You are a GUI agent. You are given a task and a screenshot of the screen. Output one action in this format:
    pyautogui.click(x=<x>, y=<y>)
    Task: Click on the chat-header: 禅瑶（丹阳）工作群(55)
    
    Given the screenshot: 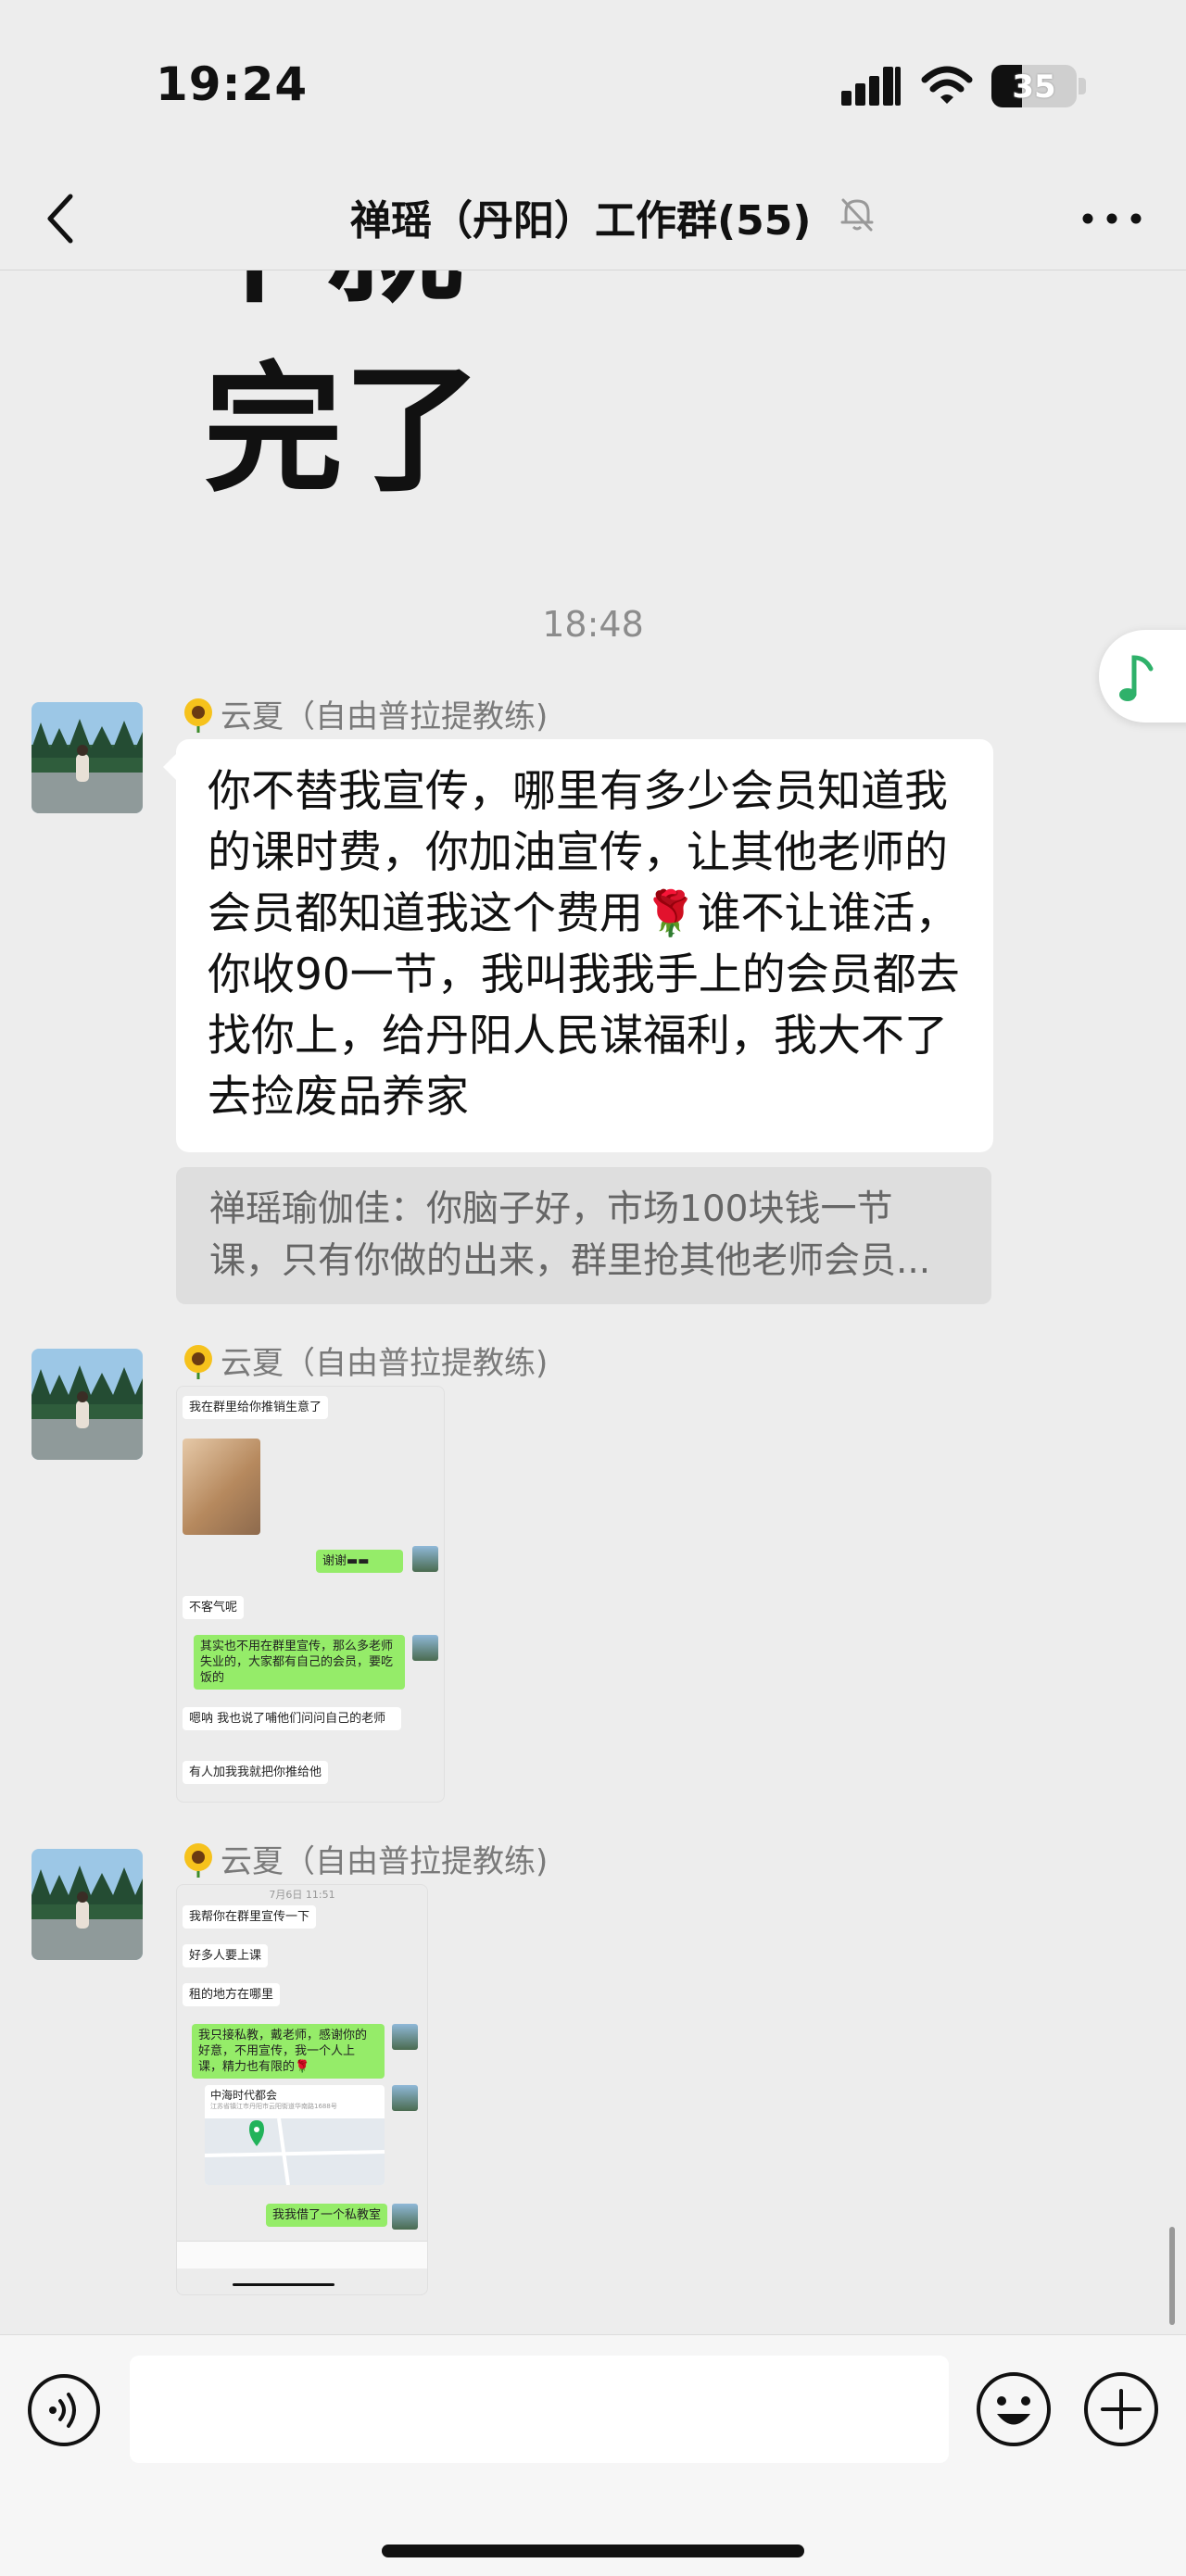 What is the action you would take?
    pyautogui.click(x=593, y=218)
    